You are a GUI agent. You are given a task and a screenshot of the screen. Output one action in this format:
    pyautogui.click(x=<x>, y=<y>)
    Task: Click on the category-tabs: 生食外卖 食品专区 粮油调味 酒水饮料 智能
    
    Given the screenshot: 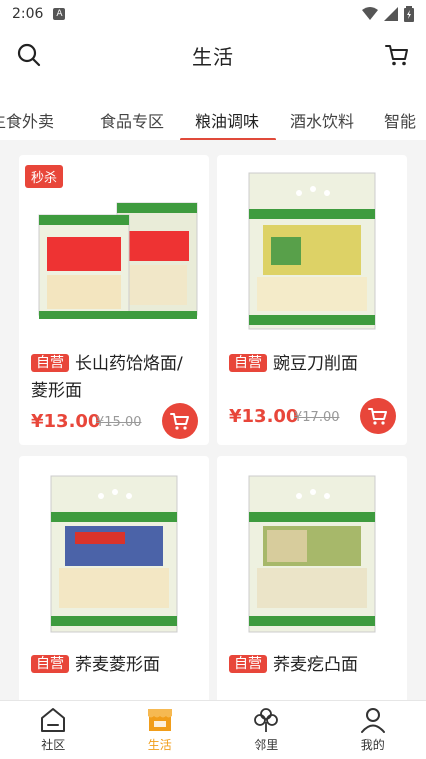 What is the action you would take?
    pyautogui.click(x=213, y=111)
    